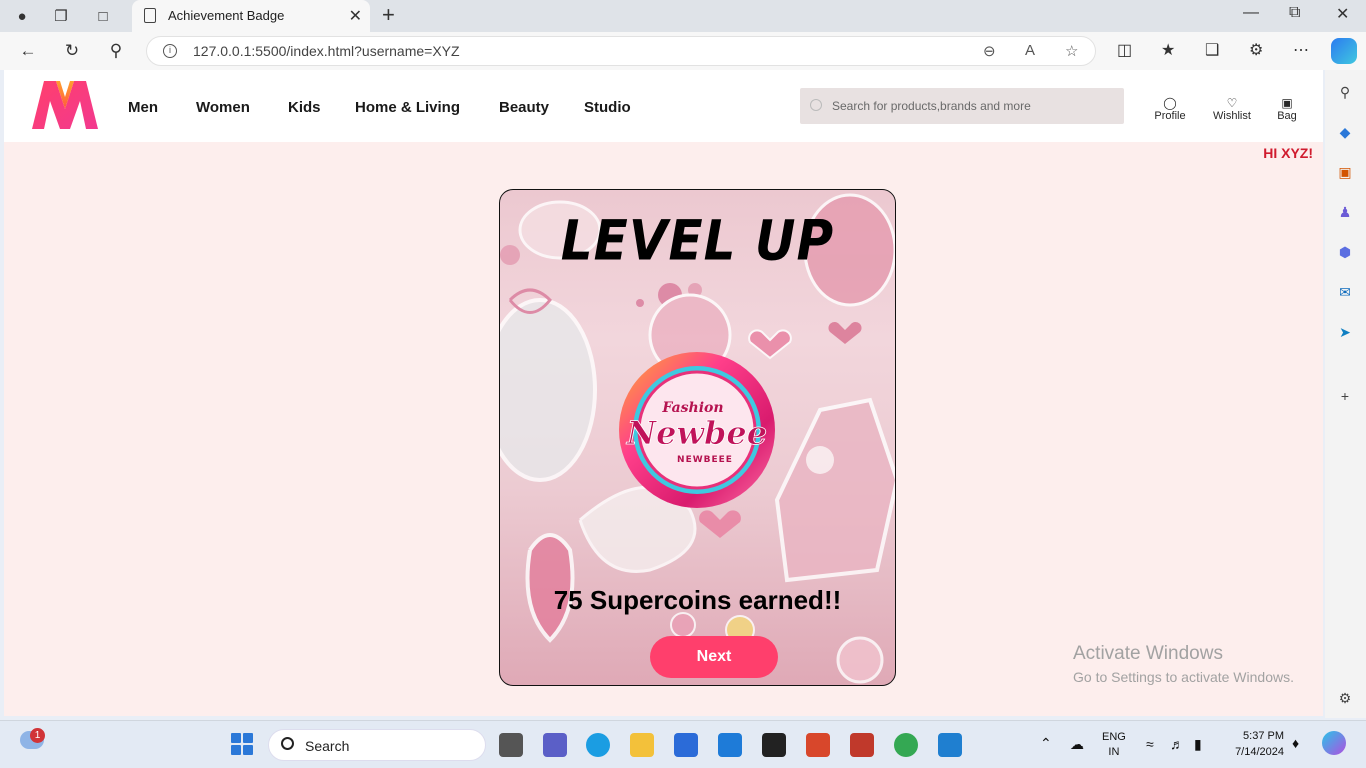 Image resolution: width=1366 pixels, height=768 pixels. What do you see at coordinates (1177, 744) in the screenshot?
I see `volume-icon: ♬` at bounding box center [1177, 744].